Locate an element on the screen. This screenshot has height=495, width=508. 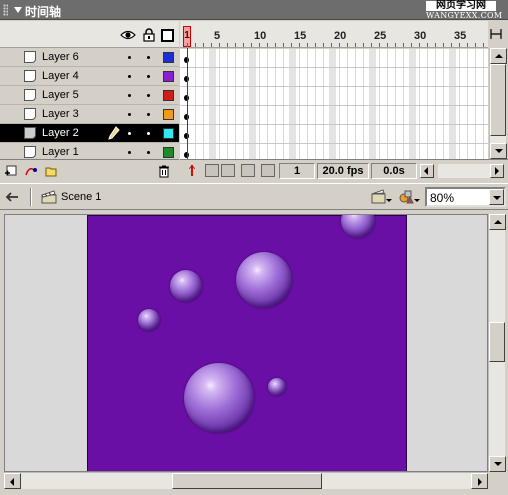
canvas-horizontal-scrollbar is located at coordinates (246, 480).